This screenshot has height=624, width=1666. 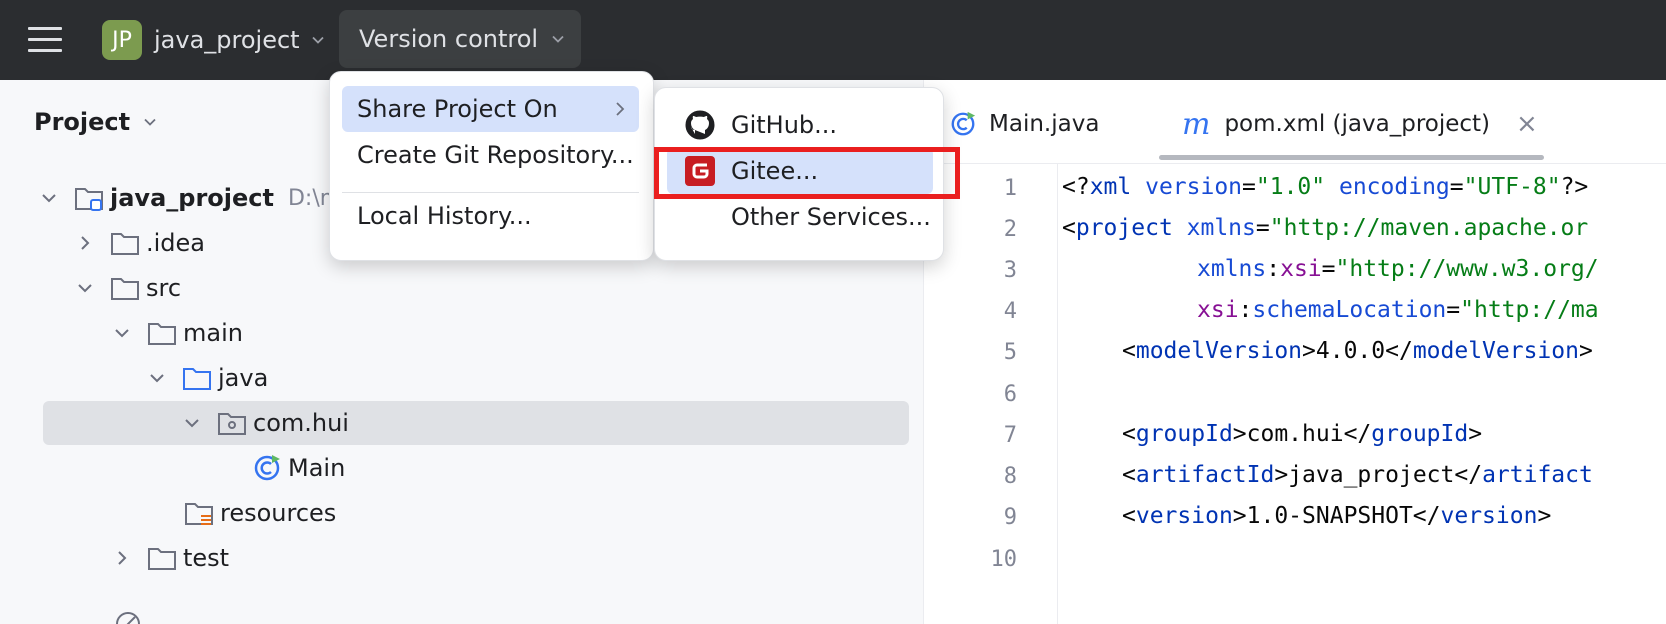 I want to click on module-folder-icon, so click(x=89, y=199).